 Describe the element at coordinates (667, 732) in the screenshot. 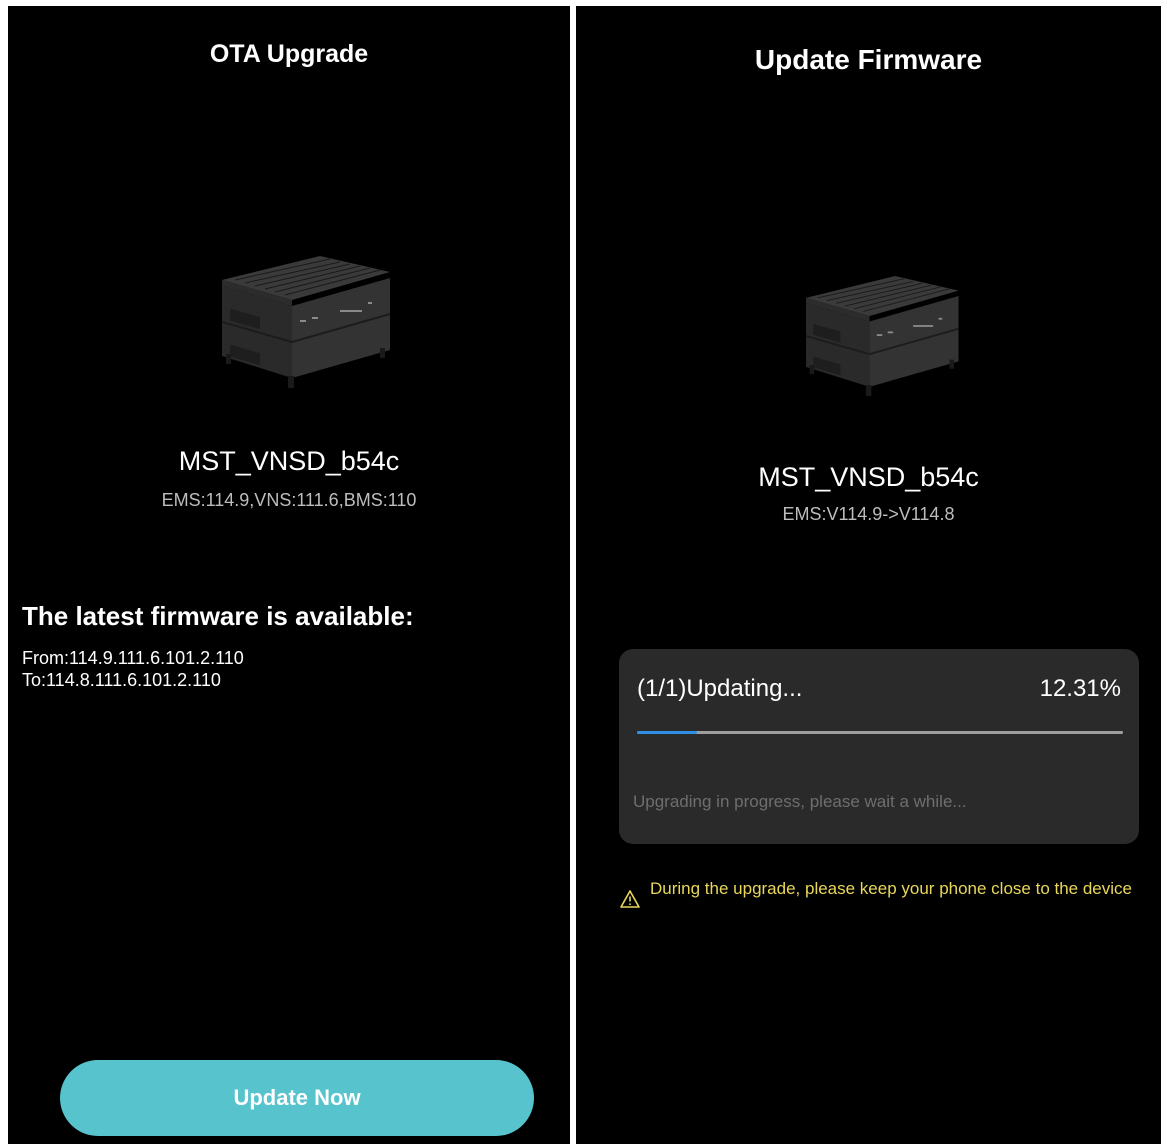

I see `progress-bar-fill` at that location.